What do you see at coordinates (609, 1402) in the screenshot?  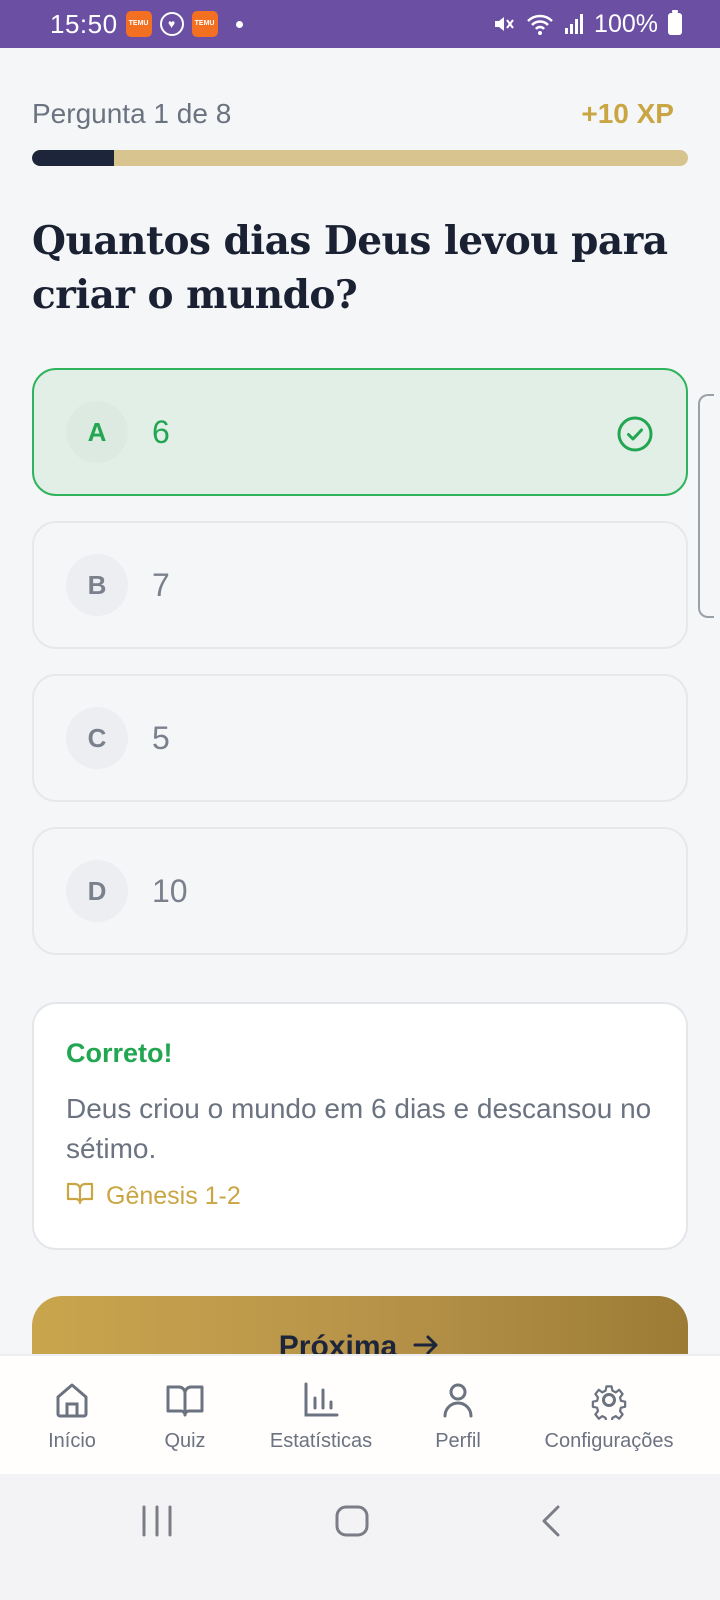 I see `gear-icon` at bounding box center [609, 1402].